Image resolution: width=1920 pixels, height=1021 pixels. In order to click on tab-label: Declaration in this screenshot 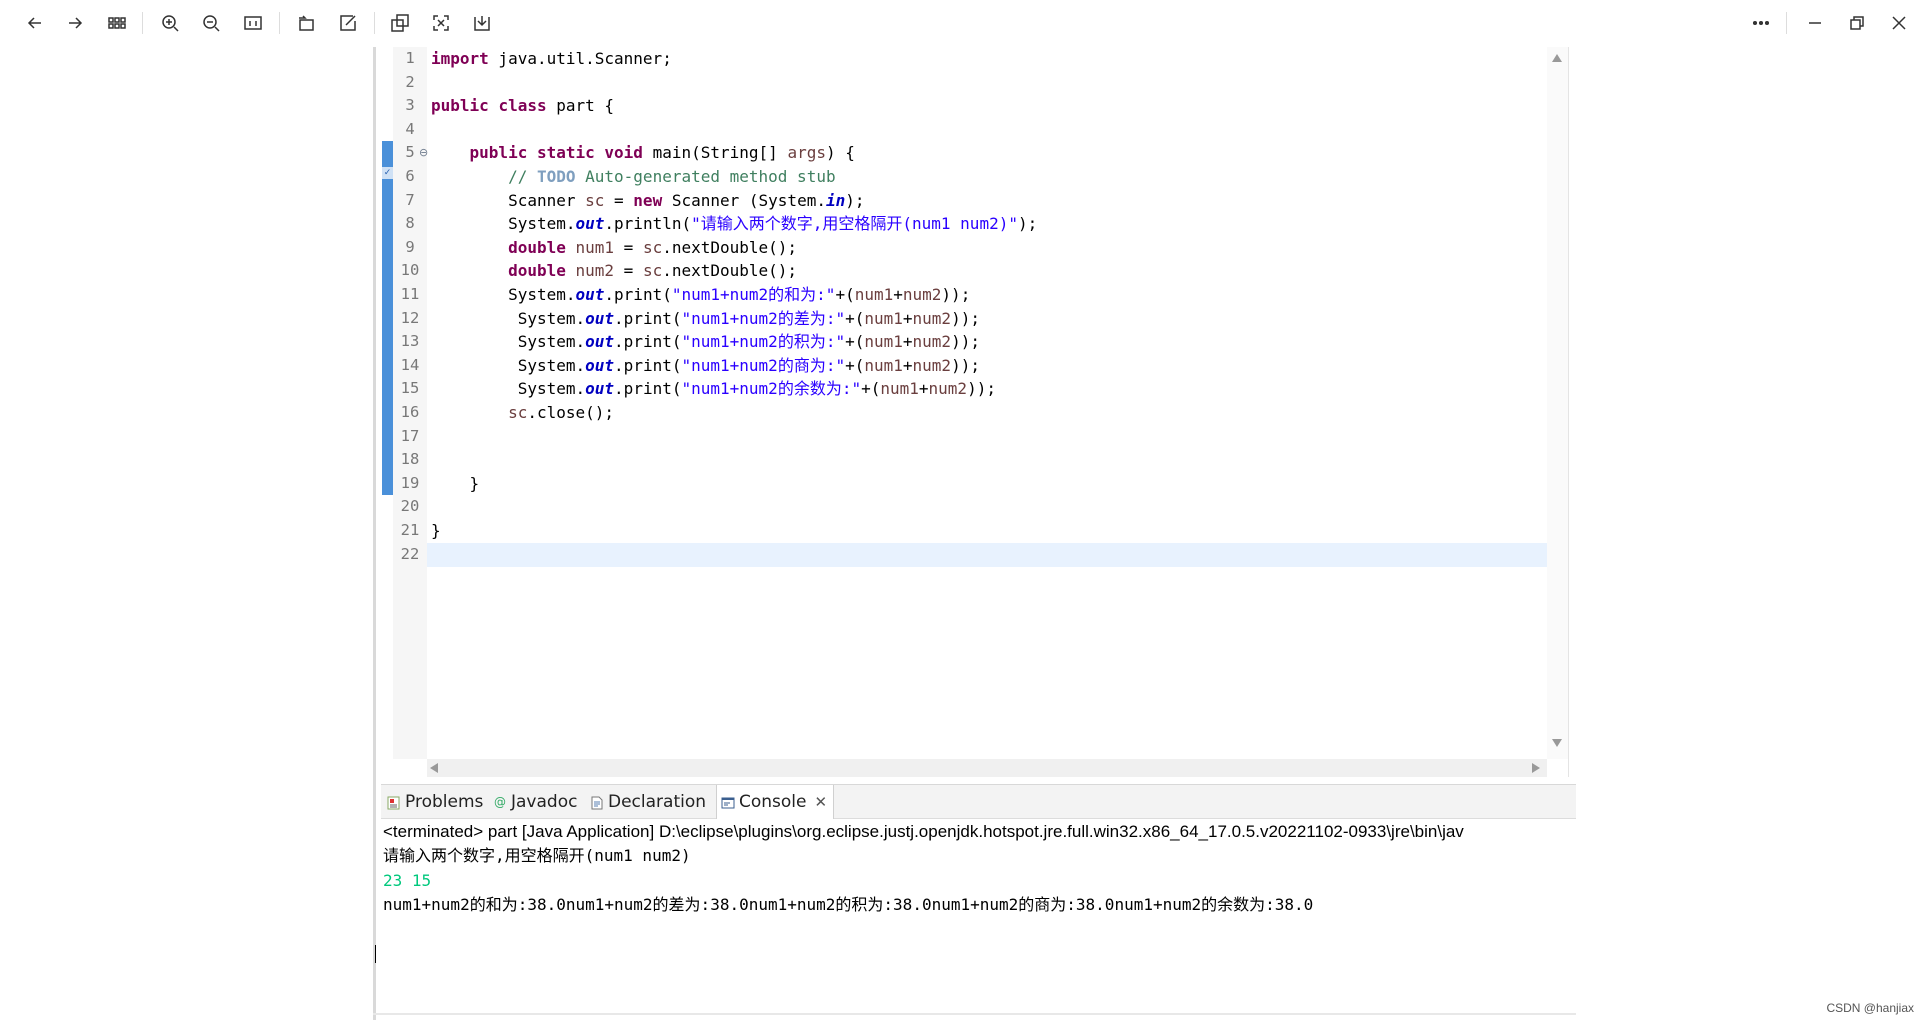, I will do `click(657, 801)`.